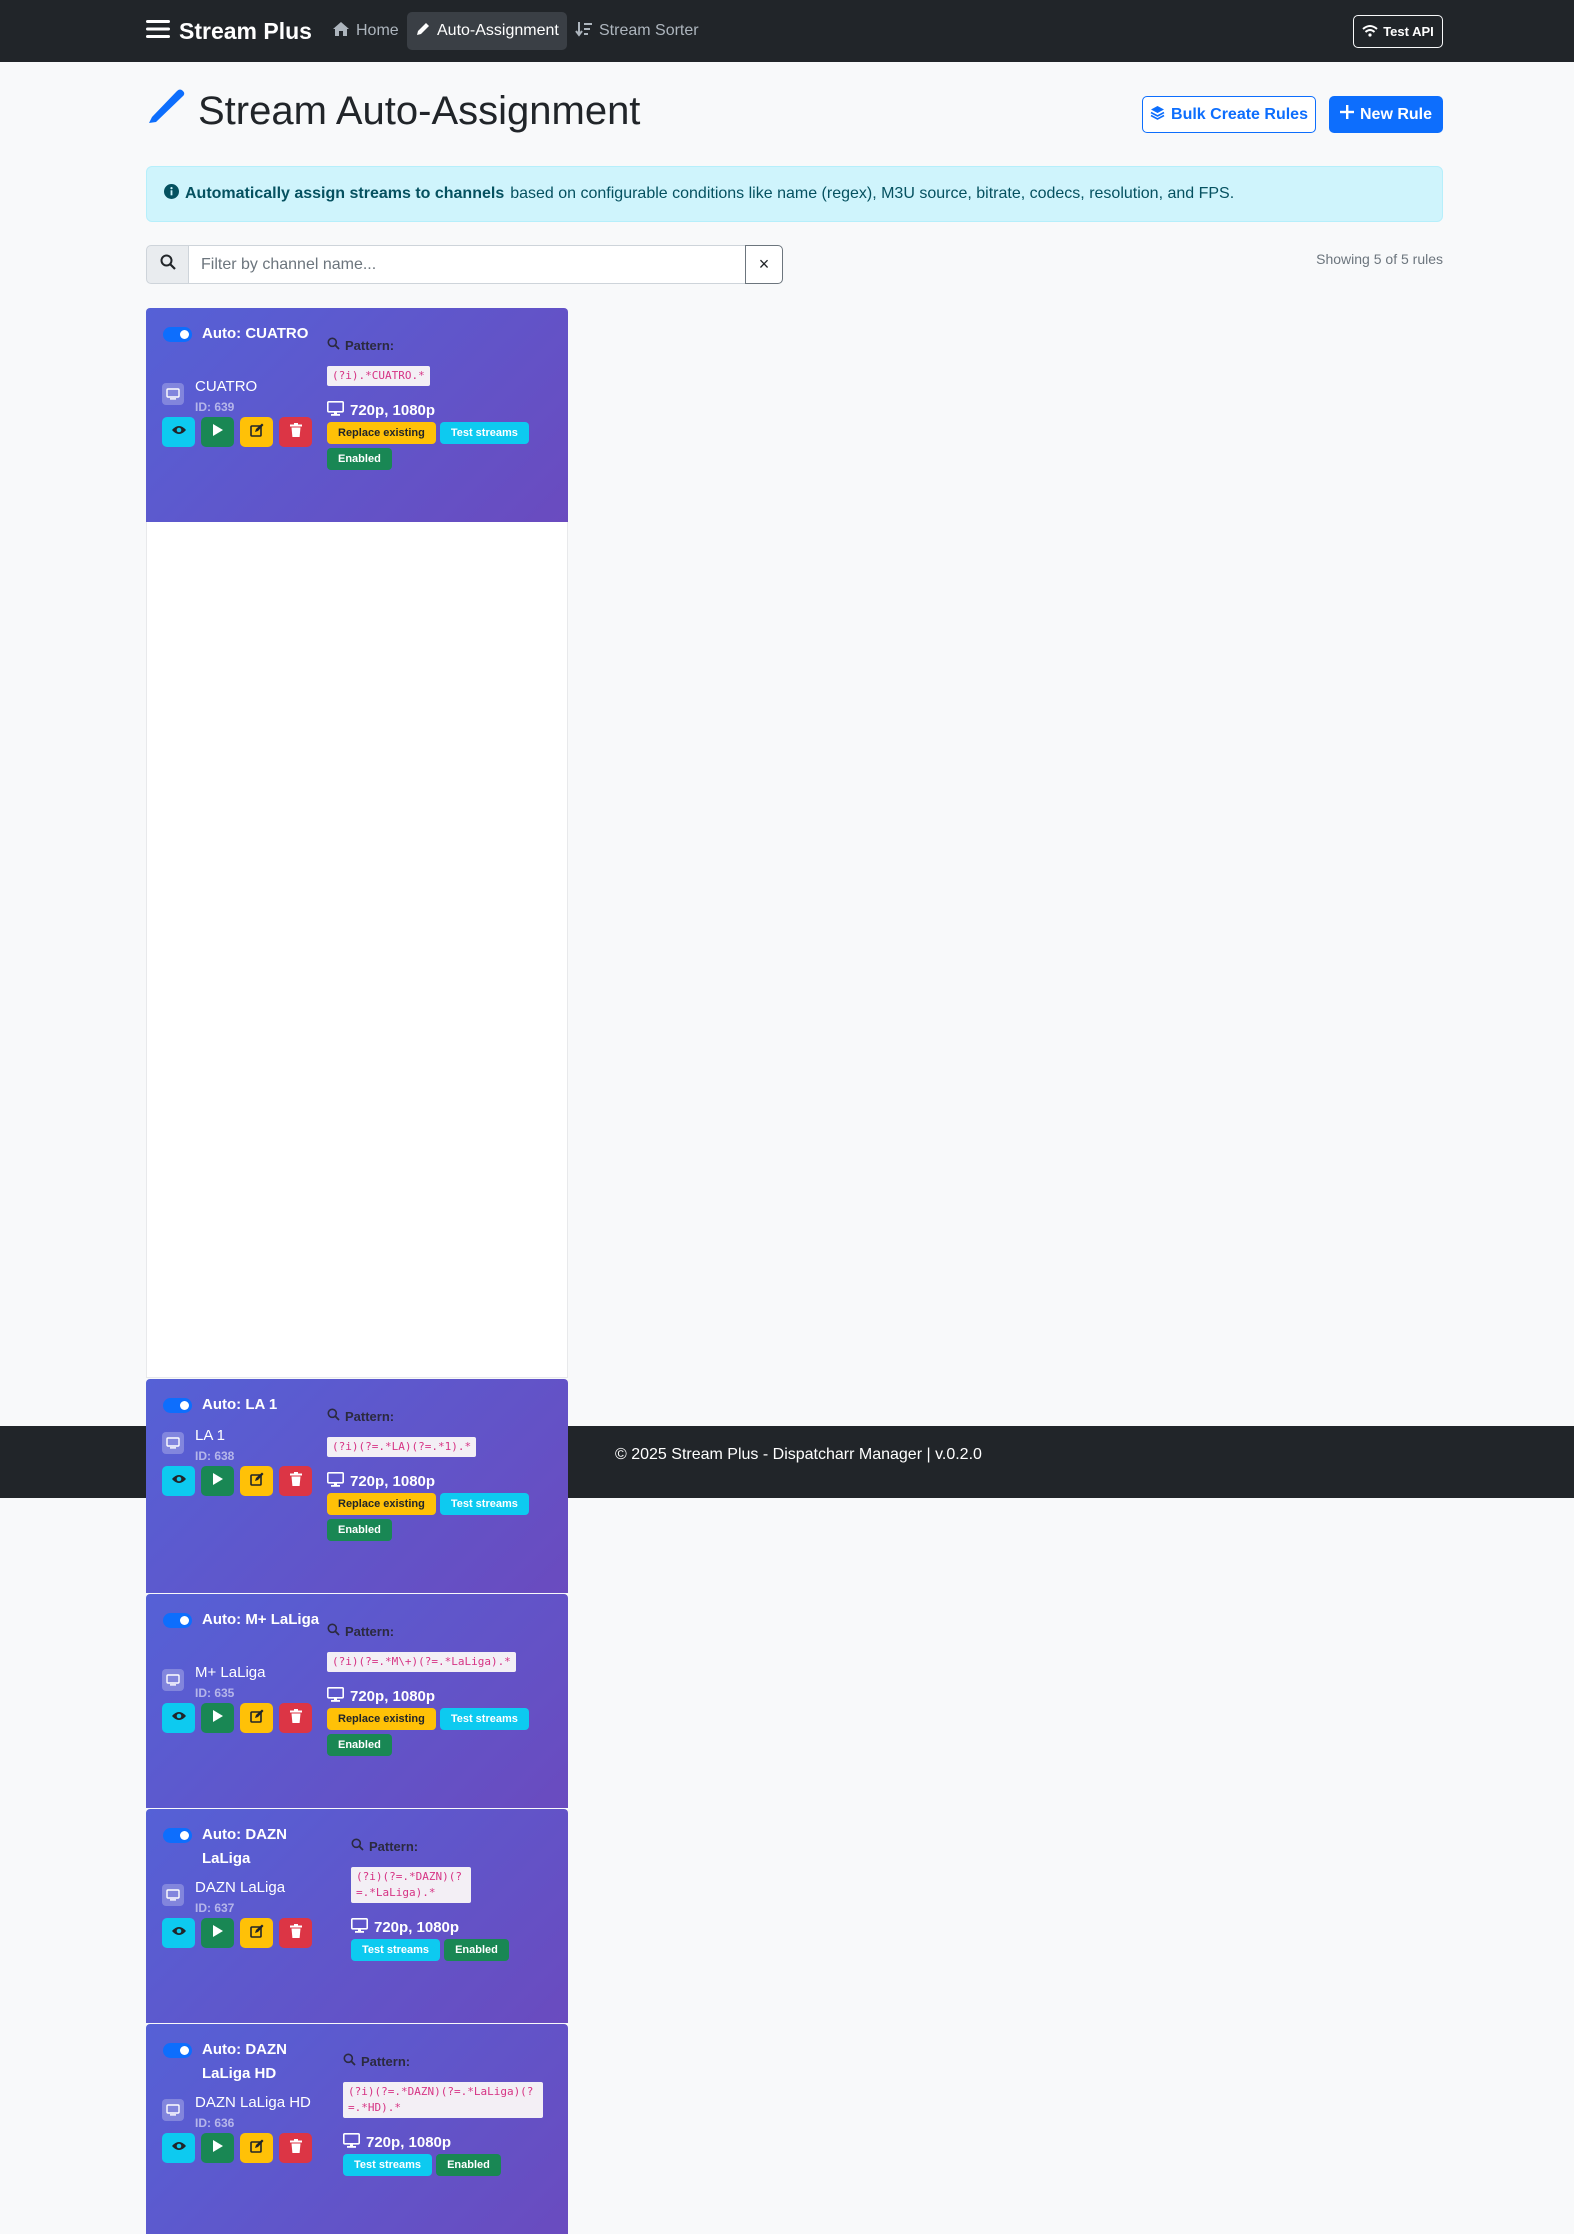  I want to click on channel-name: DAZN LaLiga HD, so click(253, 2102).